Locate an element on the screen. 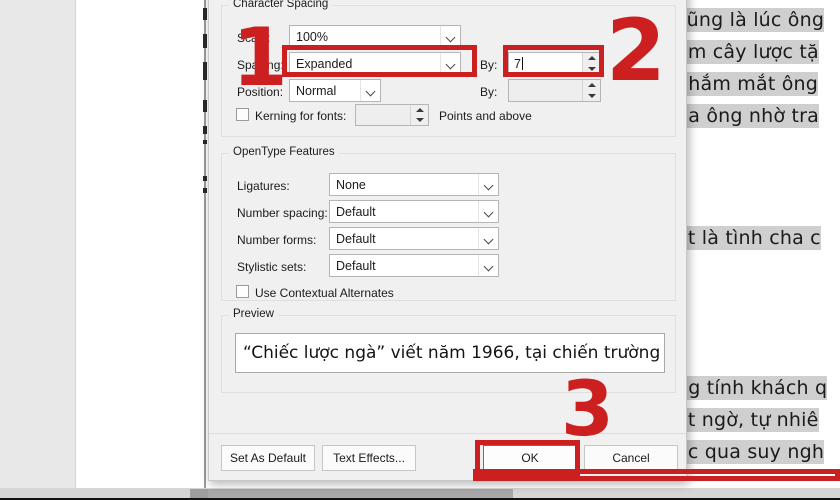  position-label: Position: is located at coordinates (260, 92).